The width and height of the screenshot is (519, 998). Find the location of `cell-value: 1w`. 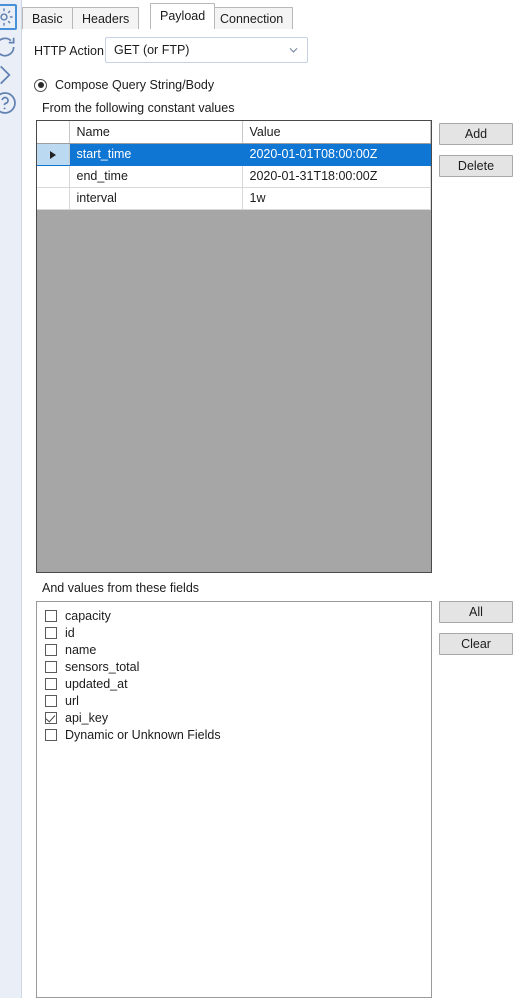

cell-value: 1w is located at coordinates (336, 198).